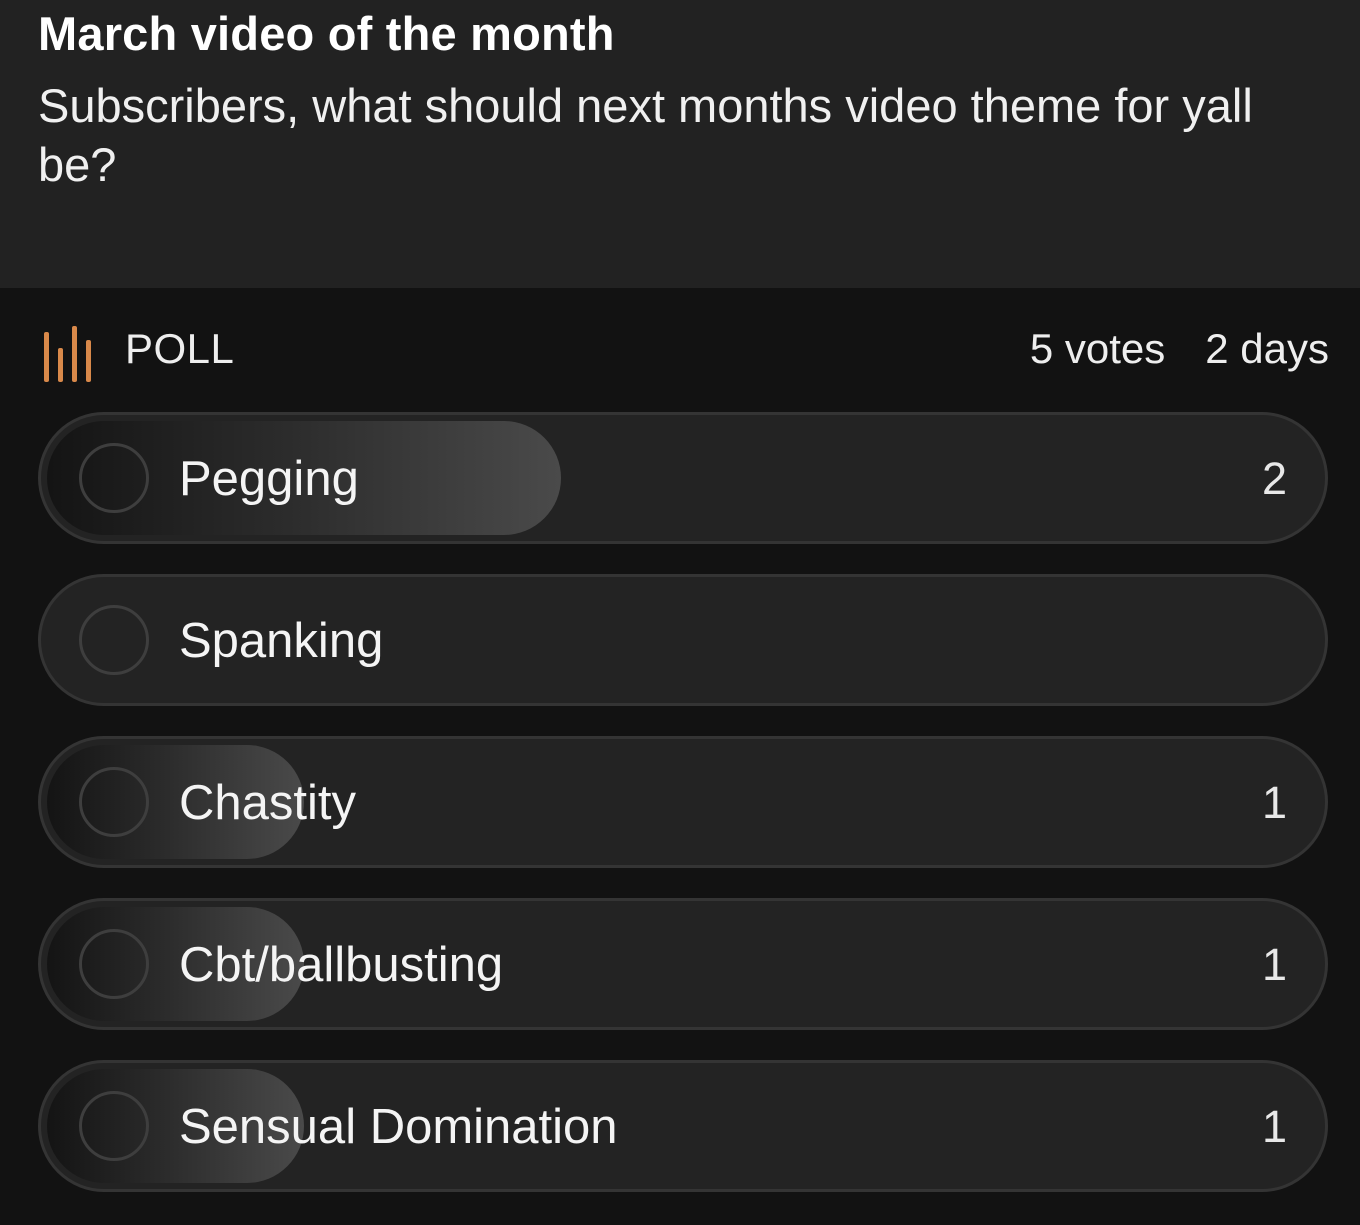  I want to click on poll-option-pegging: Pegging 2, so click(683, 478).